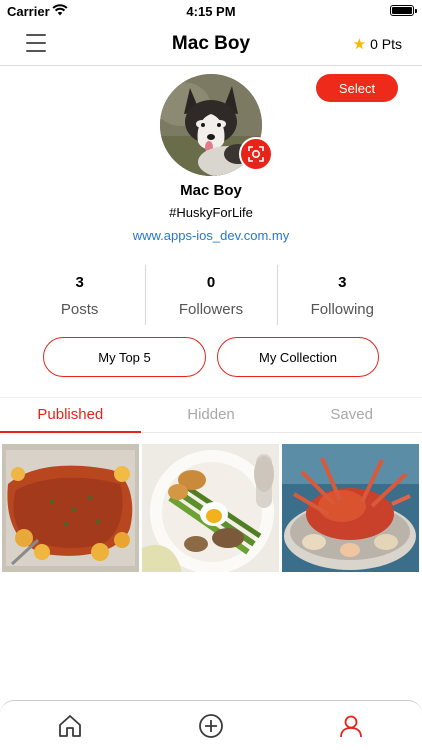 The width and height of the screenshot is (422, 750). I want to click on status-time: 4:15 PM, so click(211, 11).